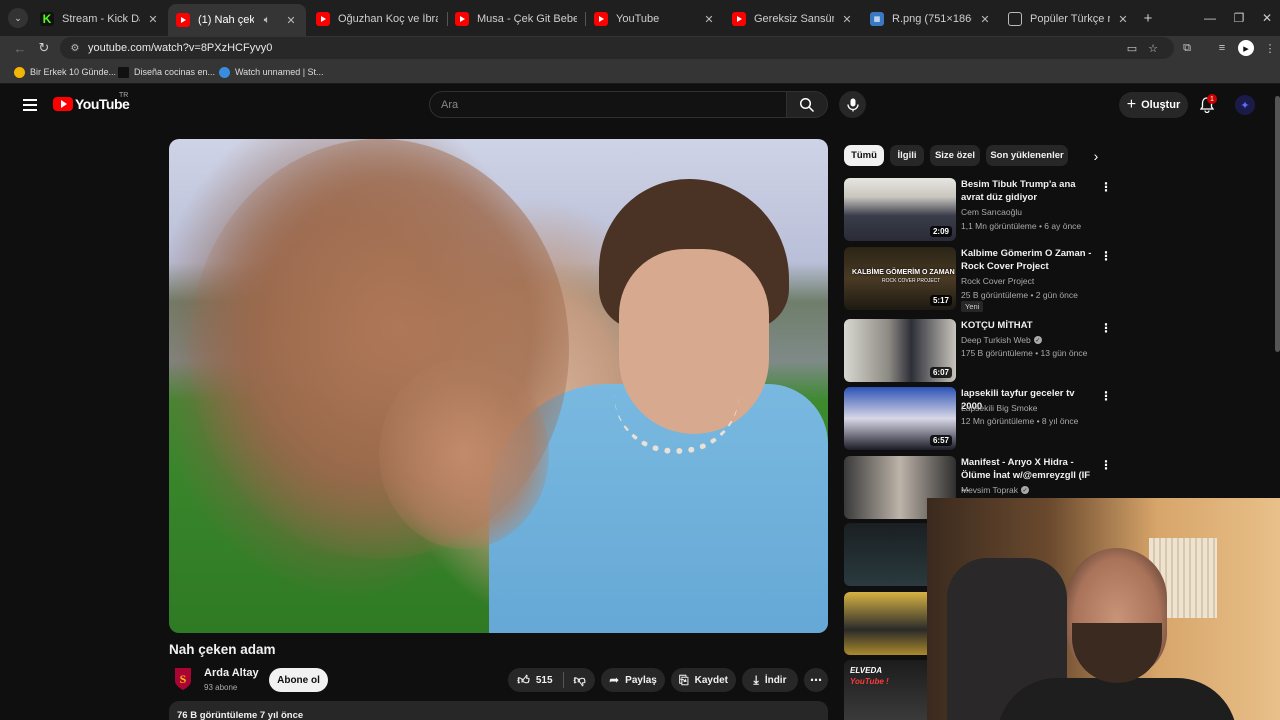 This screenshot has width=1280, height=720. Describe the element at coordinates (995, 490) in the screenshot. I see `channel-name: Mevsim Toprak ✓` at that location.